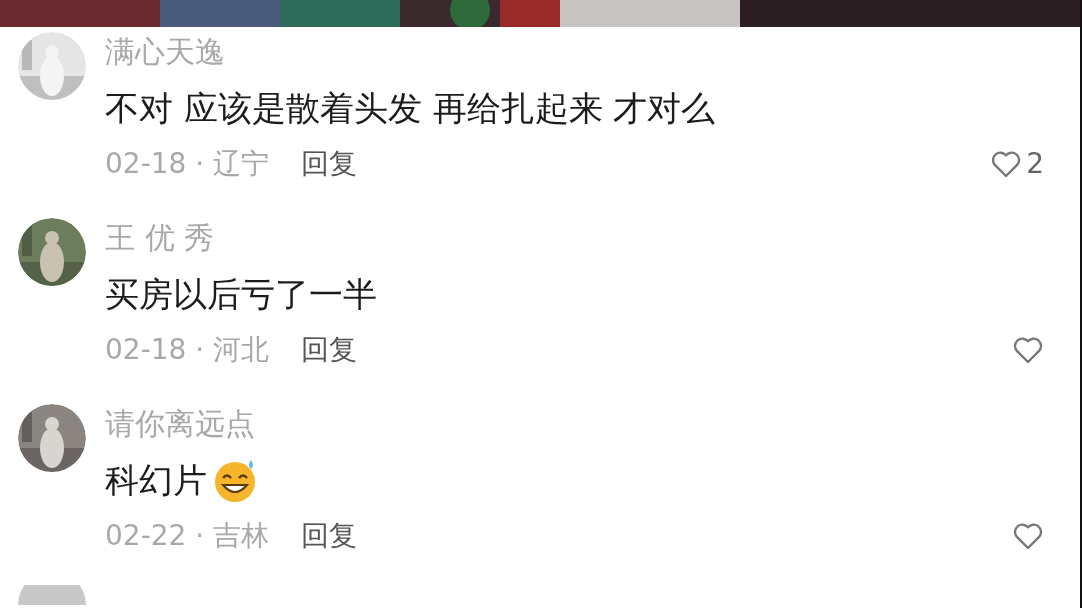 The height and width of the screenshot is (608, 1082). I want to click on date-location: 02-22 · 吉林, so click(187, 536).